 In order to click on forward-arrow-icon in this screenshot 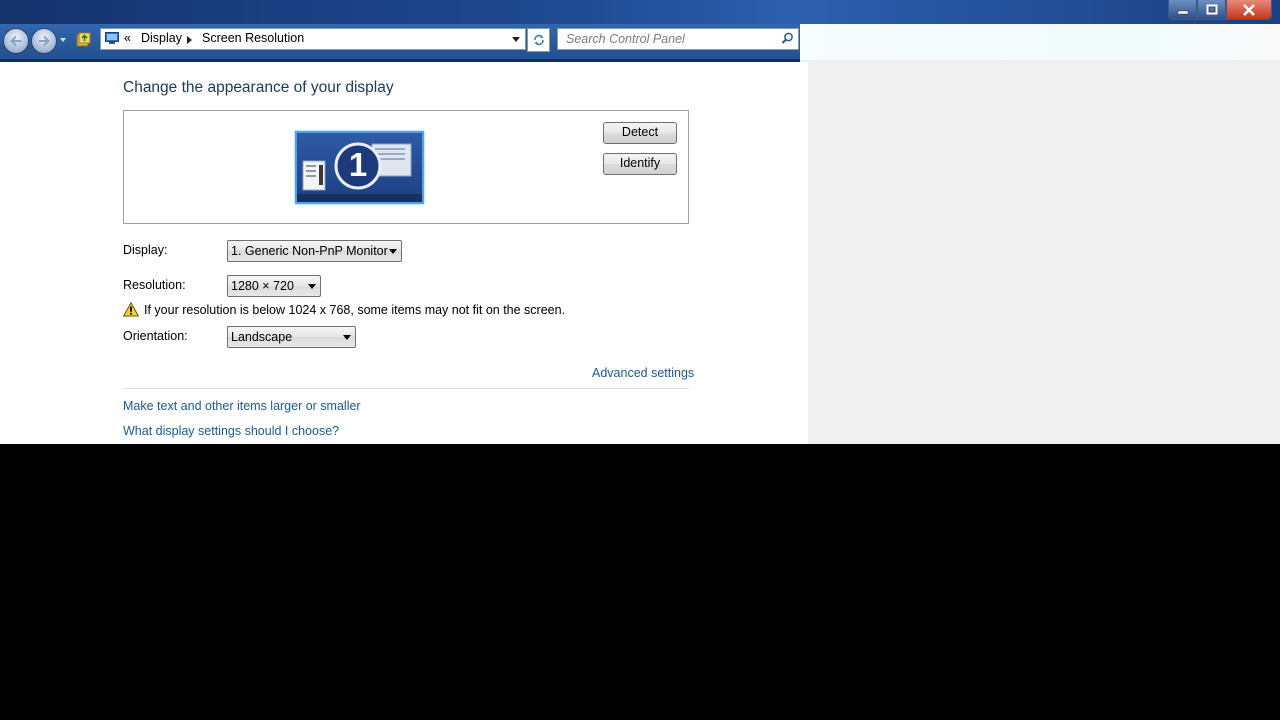, I will do `click(44, 41)`.